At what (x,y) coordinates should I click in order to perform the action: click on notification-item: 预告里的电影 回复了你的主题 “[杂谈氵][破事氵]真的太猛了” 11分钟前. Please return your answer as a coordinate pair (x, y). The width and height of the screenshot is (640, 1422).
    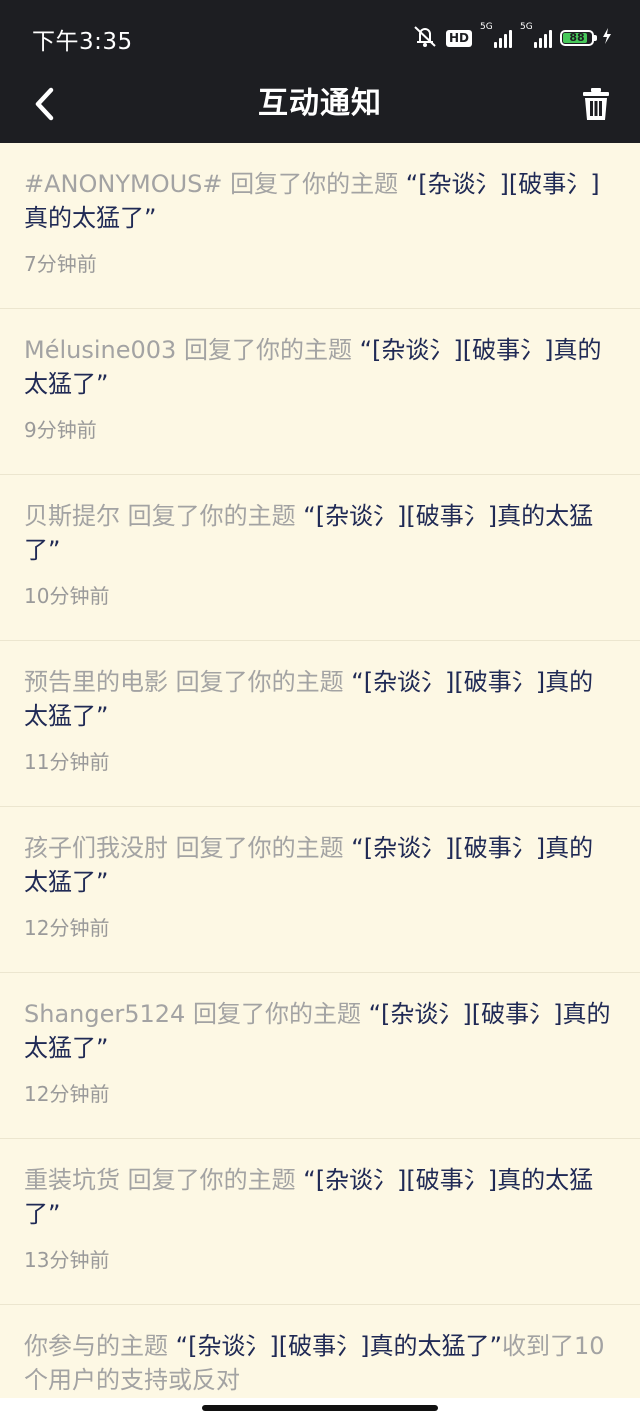
    Looking at the image, I should click on (320, 724).